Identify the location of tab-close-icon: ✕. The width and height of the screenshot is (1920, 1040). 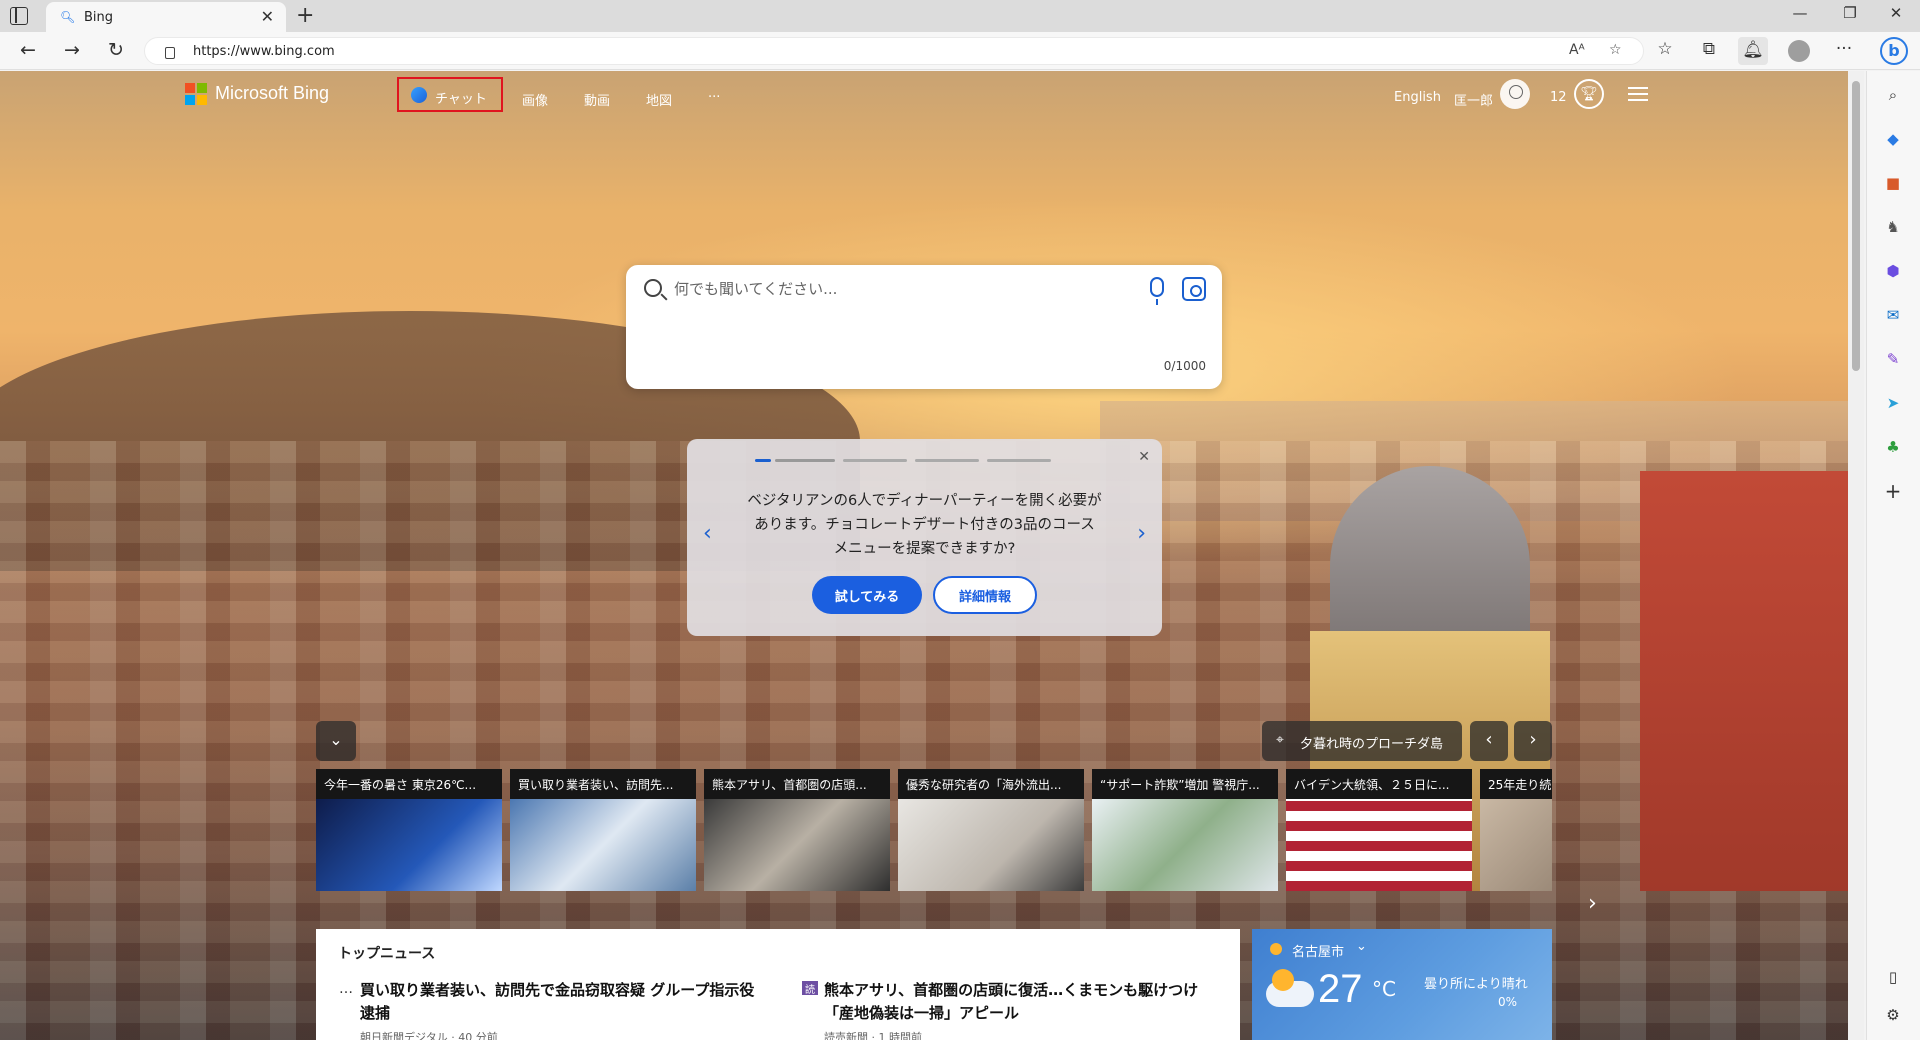
(267, 16).